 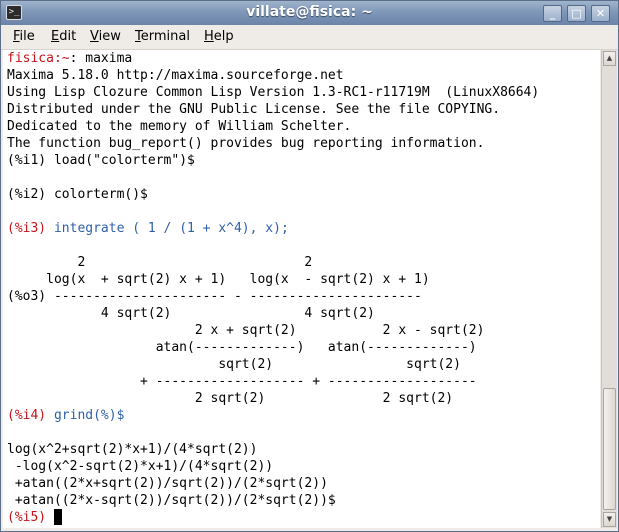 I want to click on window-title: villate@fisica: ~, so click(x=309, y=12).